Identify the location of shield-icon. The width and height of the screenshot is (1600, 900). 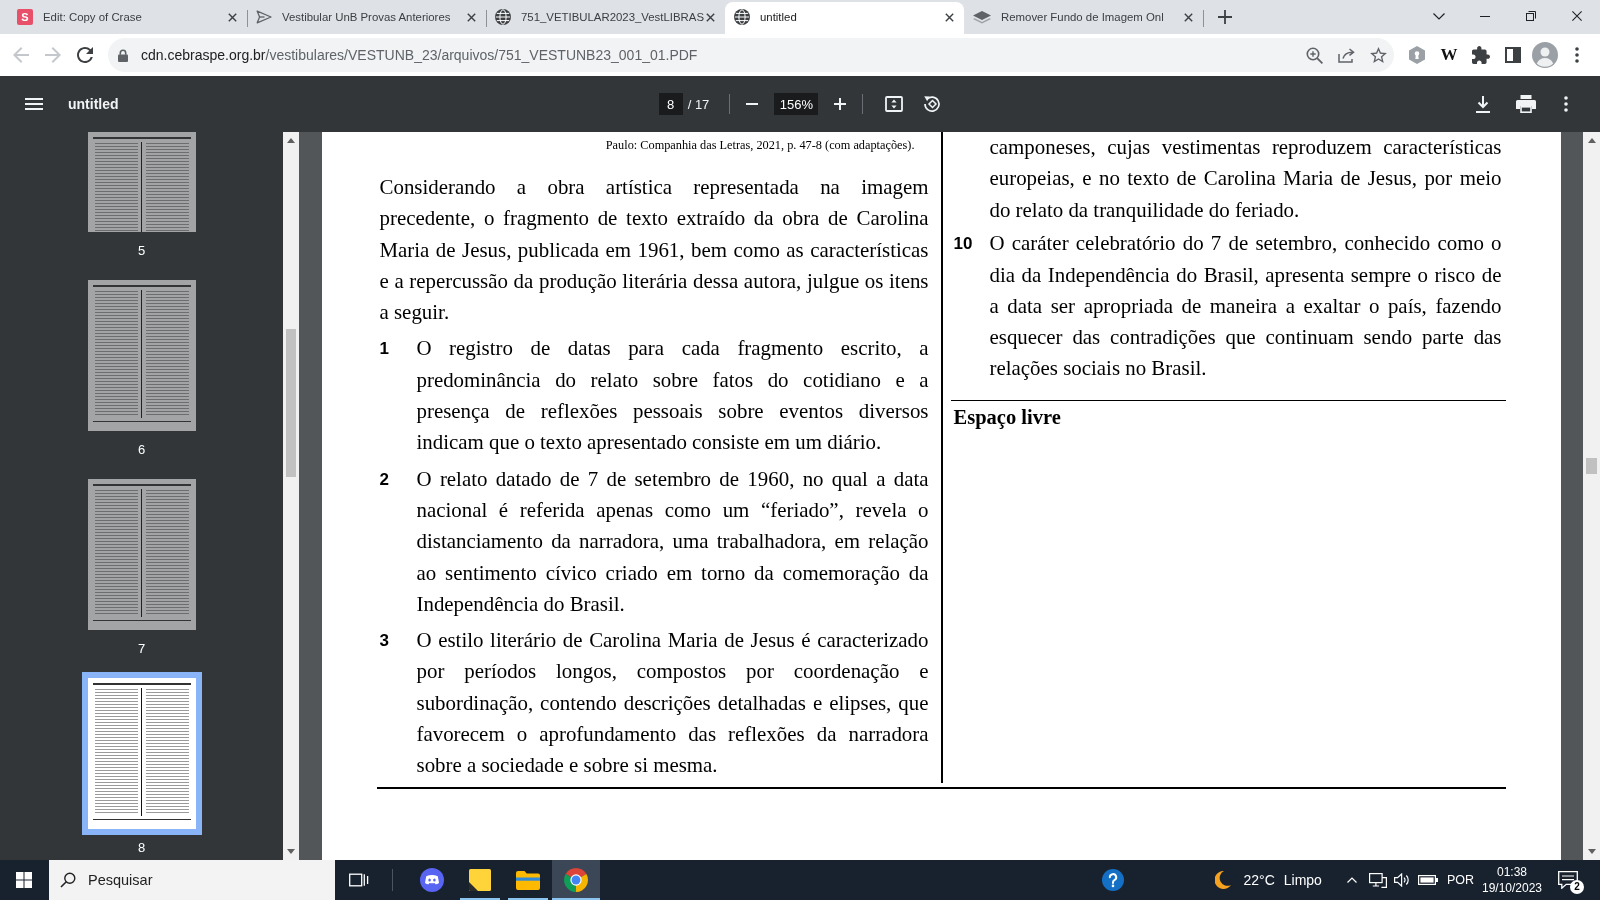
(1417, 55).